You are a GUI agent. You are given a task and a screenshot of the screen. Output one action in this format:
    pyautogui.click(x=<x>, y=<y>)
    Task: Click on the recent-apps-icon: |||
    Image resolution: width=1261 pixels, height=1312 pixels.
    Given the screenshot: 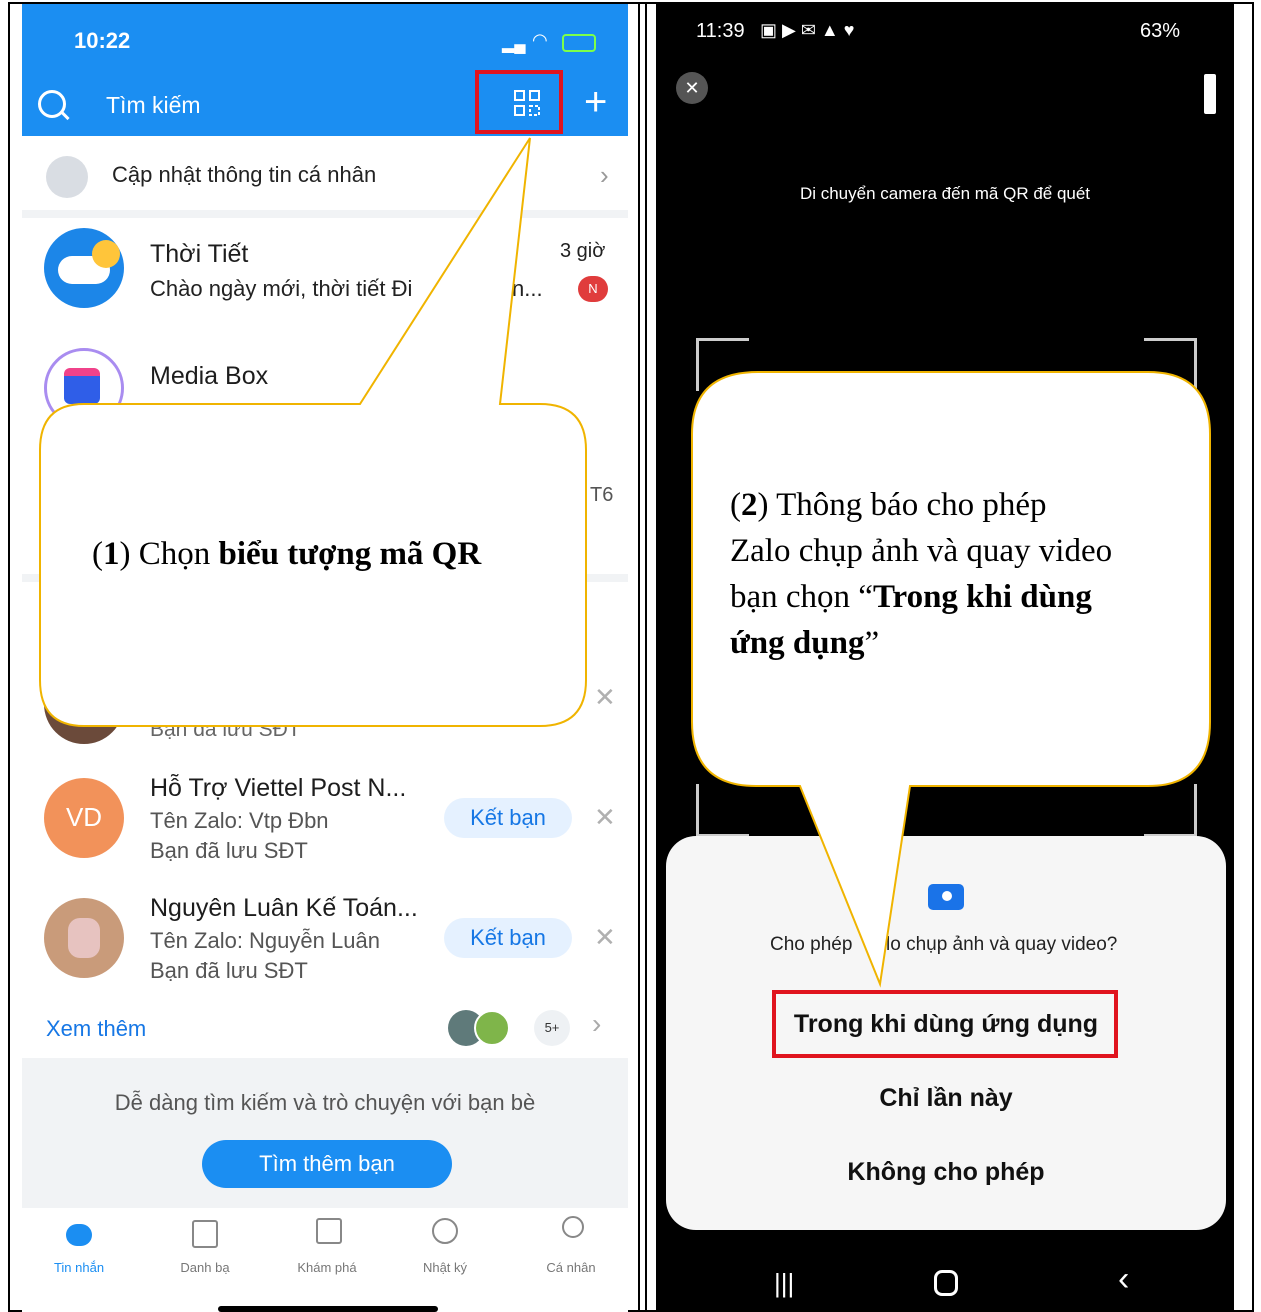 What is the action you would take?
    pyautogui.click(x=784, y=1283)
    